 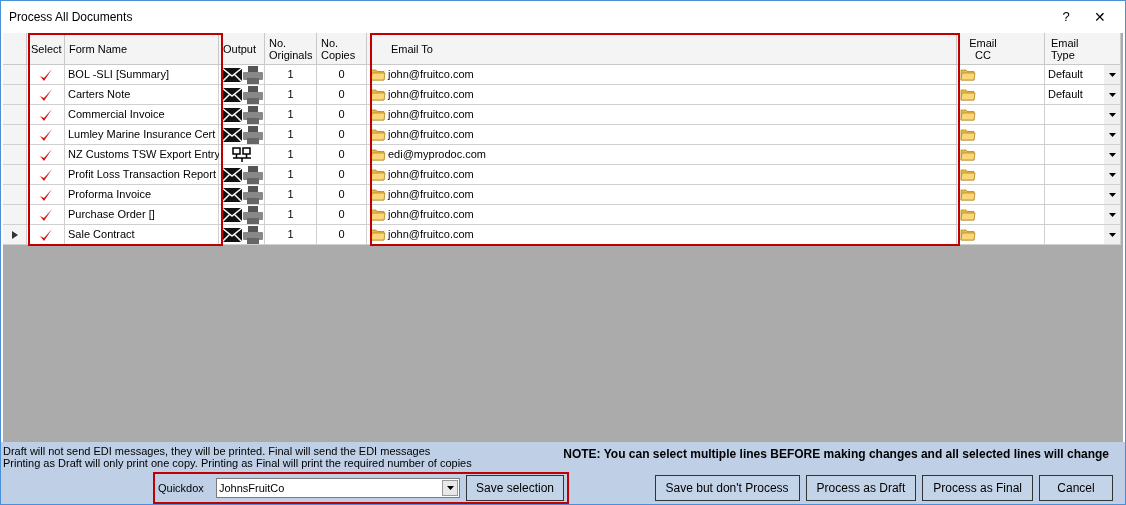 I want to click on column-header: Form Name, so click(x=98, y=48).